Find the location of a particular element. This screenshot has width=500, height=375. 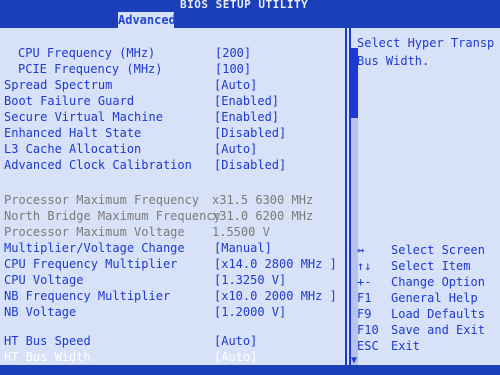

setting-value: [1.2000 V] is located at coordinates (250, 312).